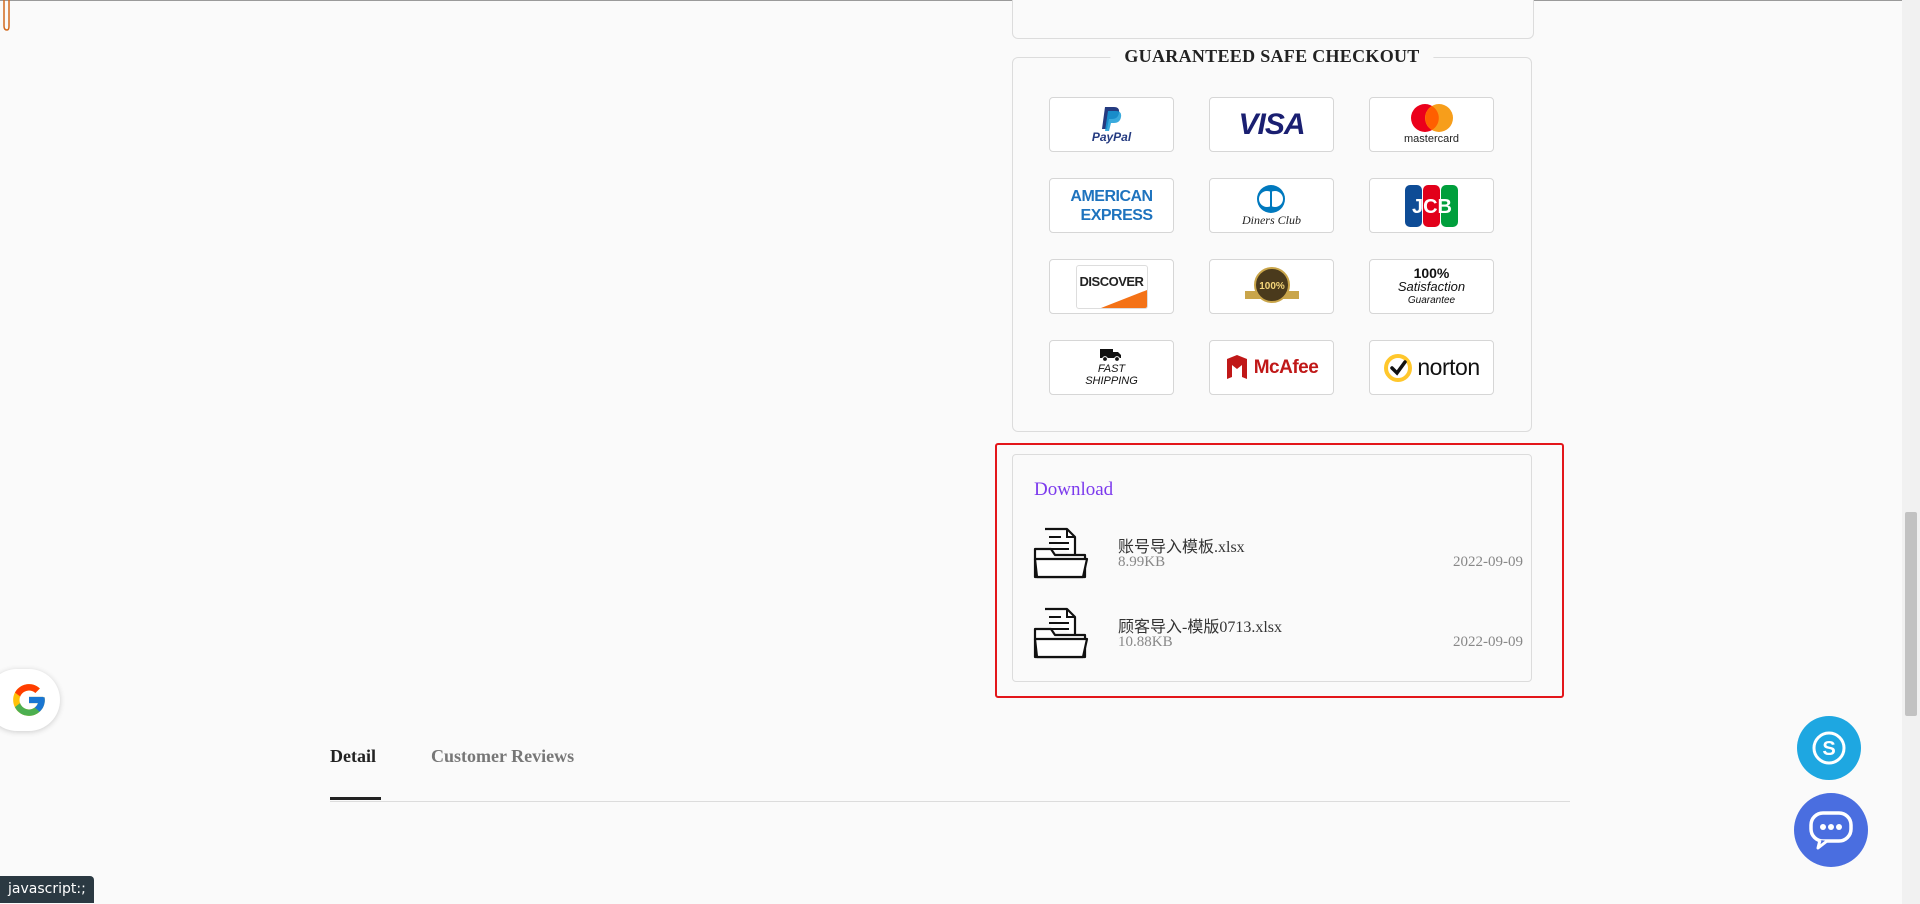  I want to click on chat-icon, so click(1831, 830).